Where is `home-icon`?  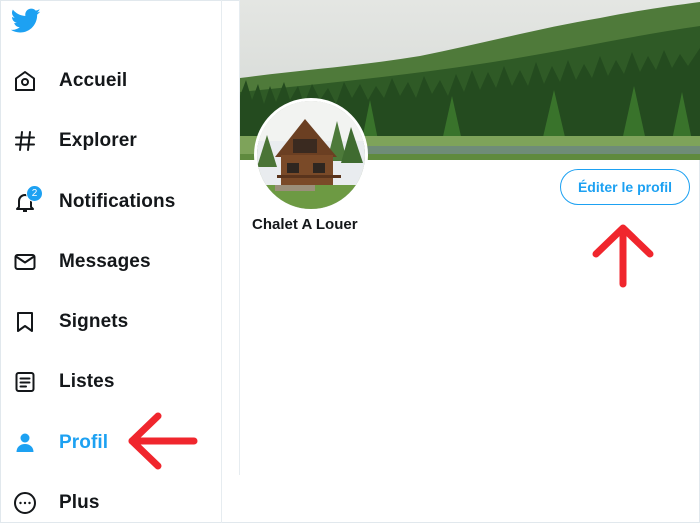 home-icon is located at coordinates (25, 81).